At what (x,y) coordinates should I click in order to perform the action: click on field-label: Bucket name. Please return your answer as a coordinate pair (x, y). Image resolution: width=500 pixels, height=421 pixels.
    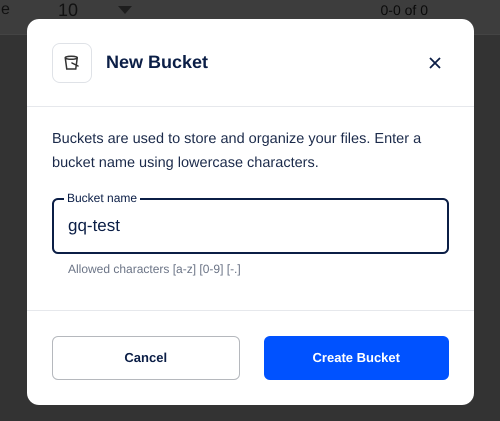
    Looking at the image, I should click on (102, 198).